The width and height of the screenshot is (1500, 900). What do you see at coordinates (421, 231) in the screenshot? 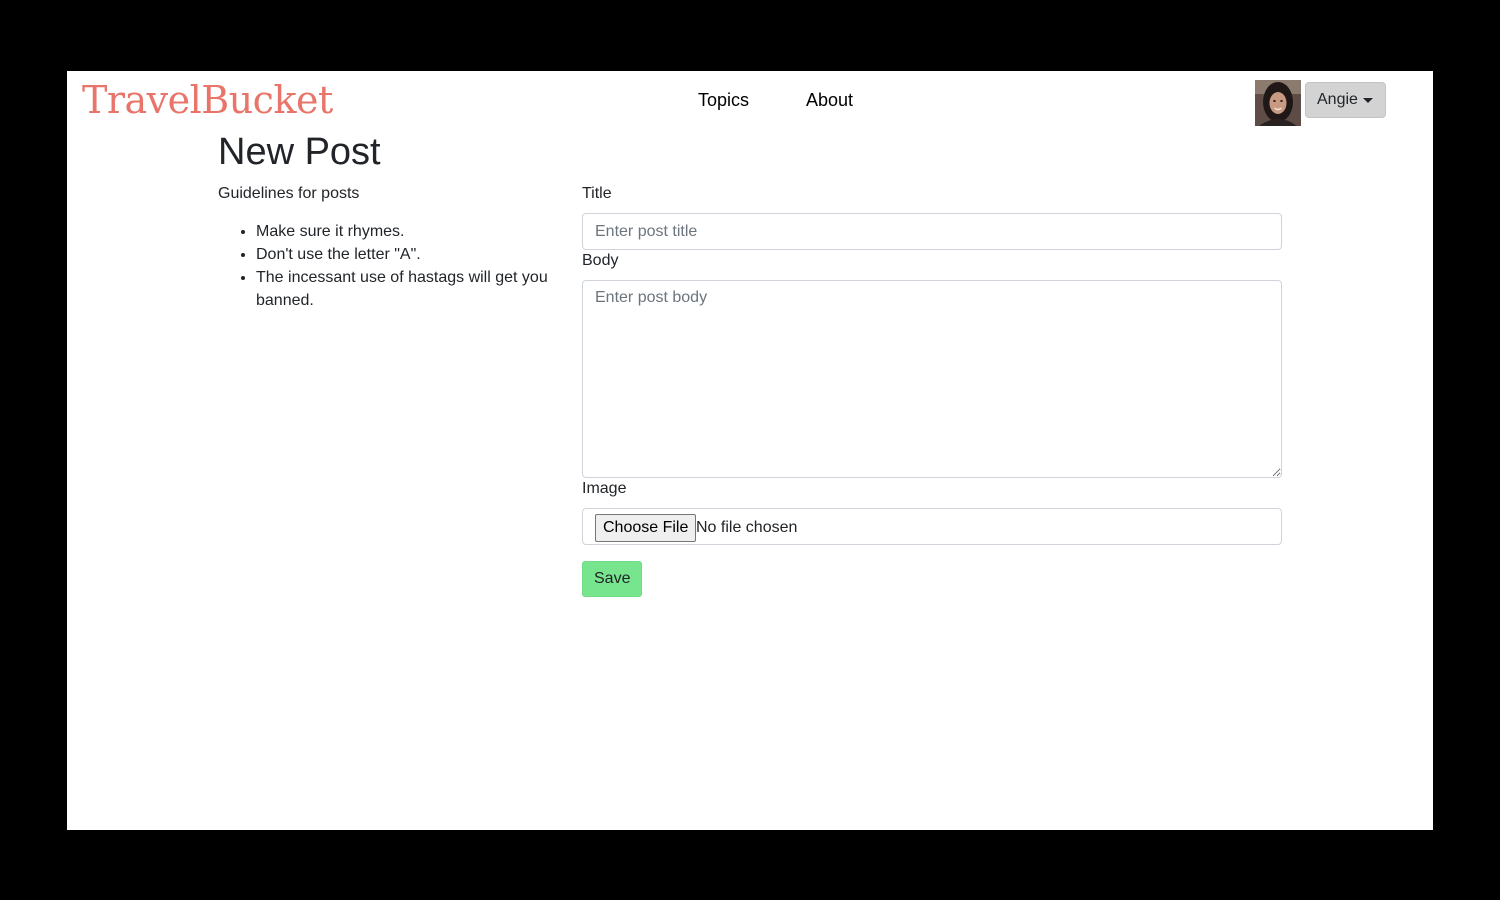
I see `guideline-item: Make sure it rhymes.` at bounding box center [421, 231].